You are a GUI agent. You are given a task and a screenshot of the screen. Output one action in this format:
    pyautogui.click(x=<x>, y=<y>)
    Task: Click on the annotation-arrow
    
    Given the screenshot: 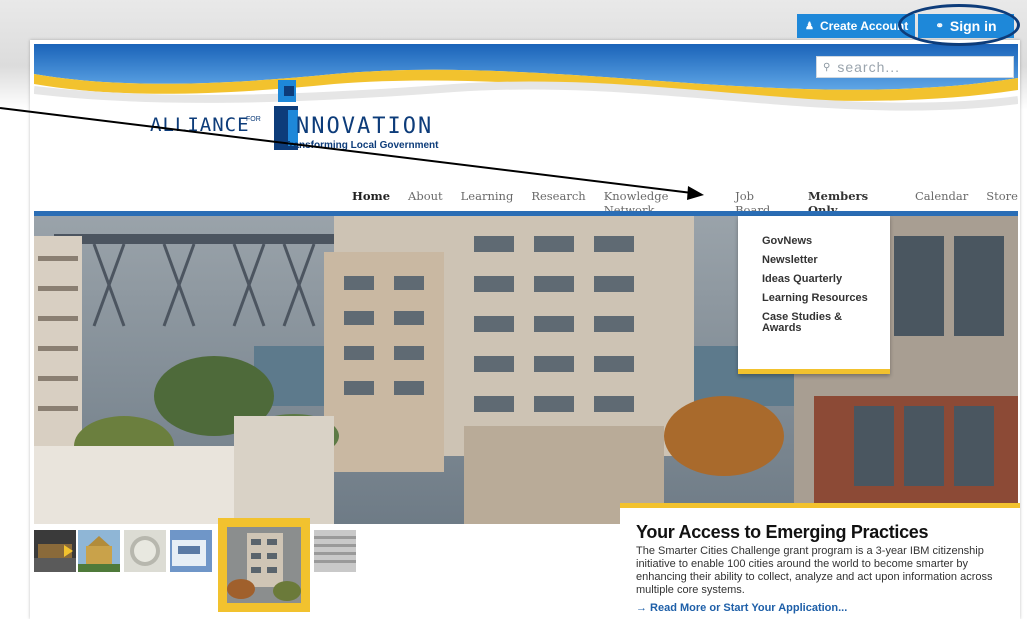 What is the action you would take?
    pyautogui.click(x=352, y=153)
    